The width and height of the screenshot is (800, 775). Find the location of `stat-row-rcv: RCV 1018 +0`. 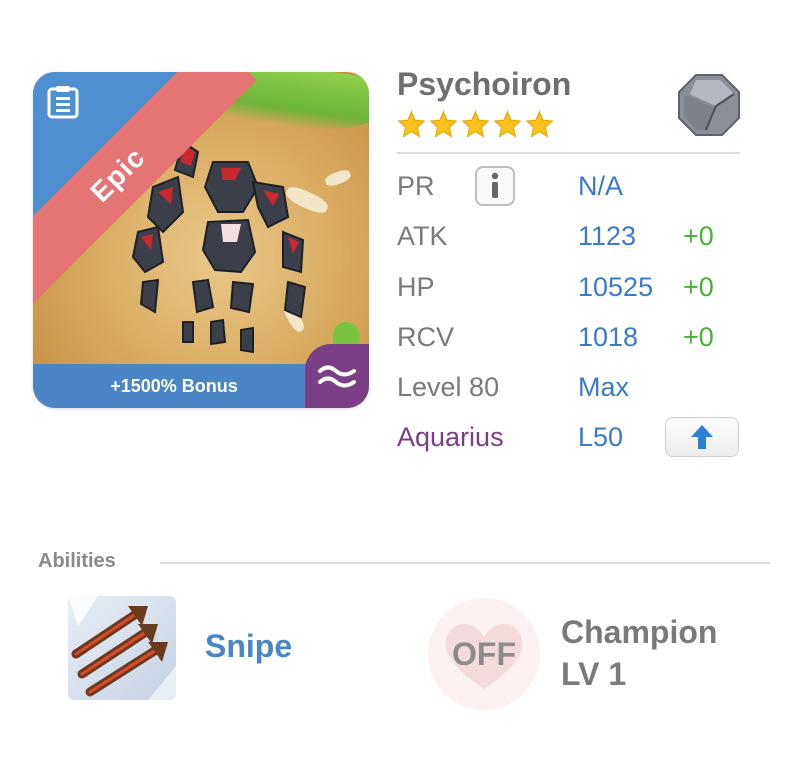

stat-row-rcv: RCV 1018 +0 is located at coordinates (577, 337).